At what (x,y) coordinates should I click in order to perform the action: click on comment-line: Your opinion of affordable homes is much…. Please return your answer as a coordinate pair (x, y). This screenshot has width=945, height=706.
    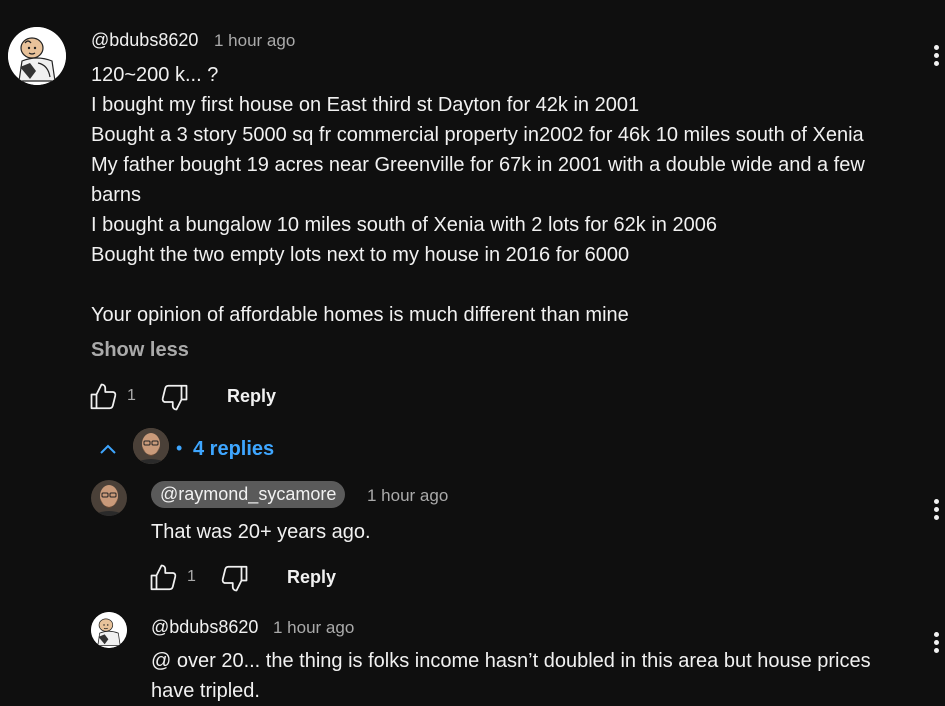
    Looking at the image, I should click on (360, 315).